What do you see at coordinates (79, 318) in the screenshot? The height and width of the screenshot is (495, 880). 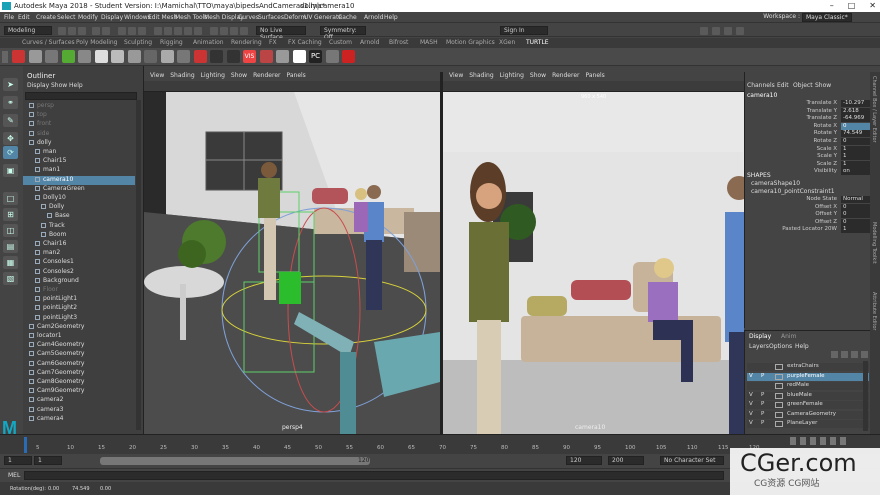 I see `outliner-item: pointLight3` at bounding box center [79, 318].